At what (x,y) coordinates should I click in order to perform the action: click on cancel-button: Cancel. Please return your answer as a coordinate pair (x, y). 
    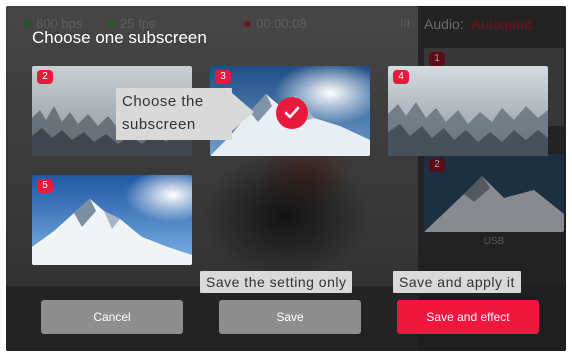
    Looking at the image, I should click on (112, 317).